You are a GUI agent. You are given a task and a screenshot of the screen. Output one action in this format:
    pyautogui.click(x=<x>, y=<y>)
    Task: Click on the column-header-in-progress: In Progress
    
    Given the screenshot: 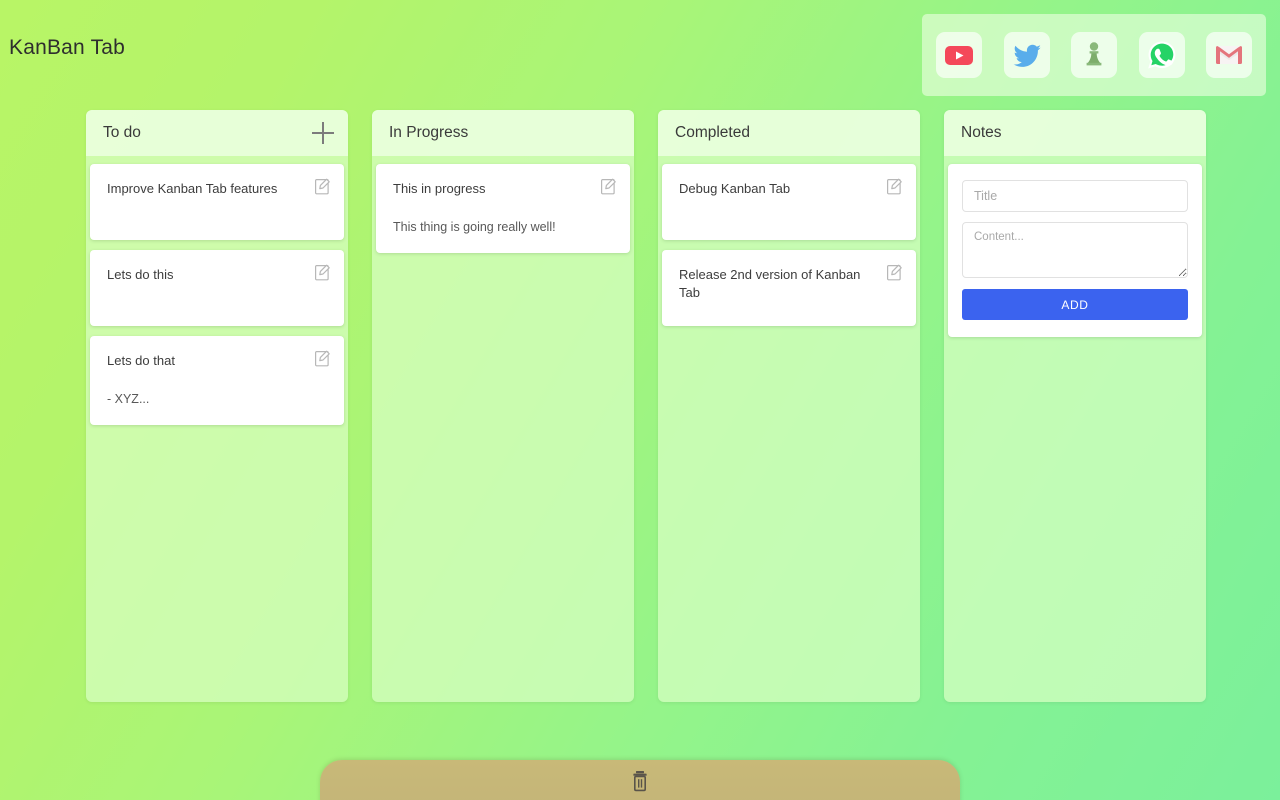 What is the action you would take?
    pyautogui.click(x=503, y=133)
    